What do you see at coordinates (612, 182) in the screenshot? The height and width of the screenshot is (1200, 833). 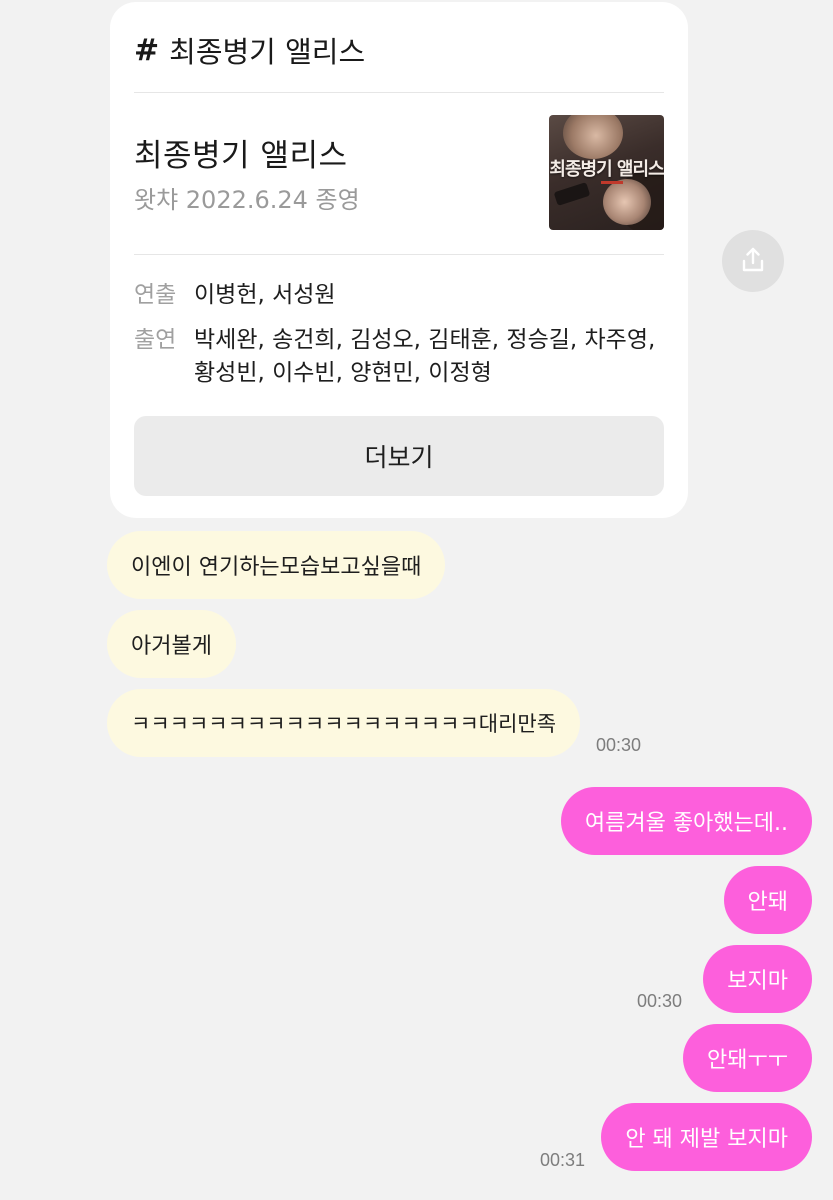 I see `poster-accent` at bounding box center [612, 182].